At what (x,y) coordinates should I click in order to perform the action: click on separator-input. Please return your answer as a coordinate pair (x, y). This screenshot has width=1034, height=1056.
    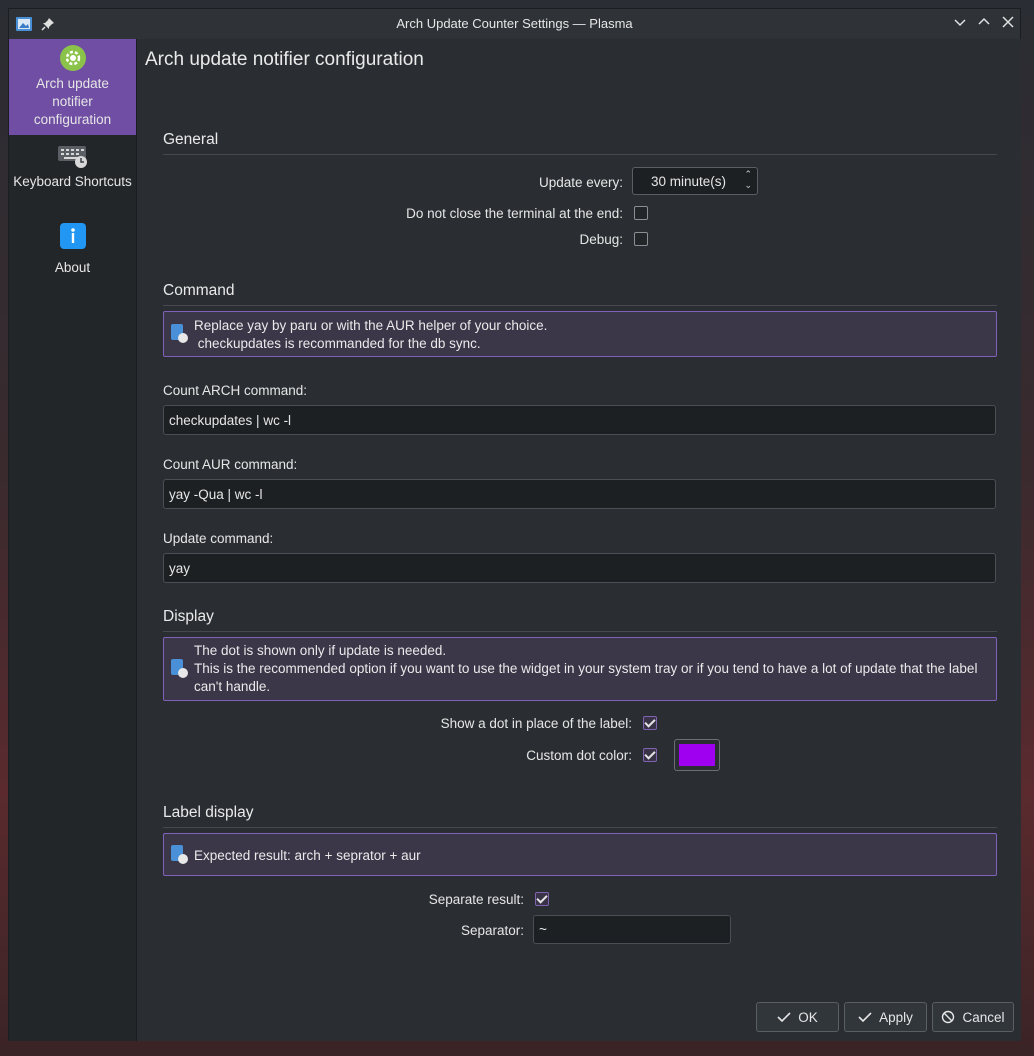
    Looking at the image, I should click on (632, 929).